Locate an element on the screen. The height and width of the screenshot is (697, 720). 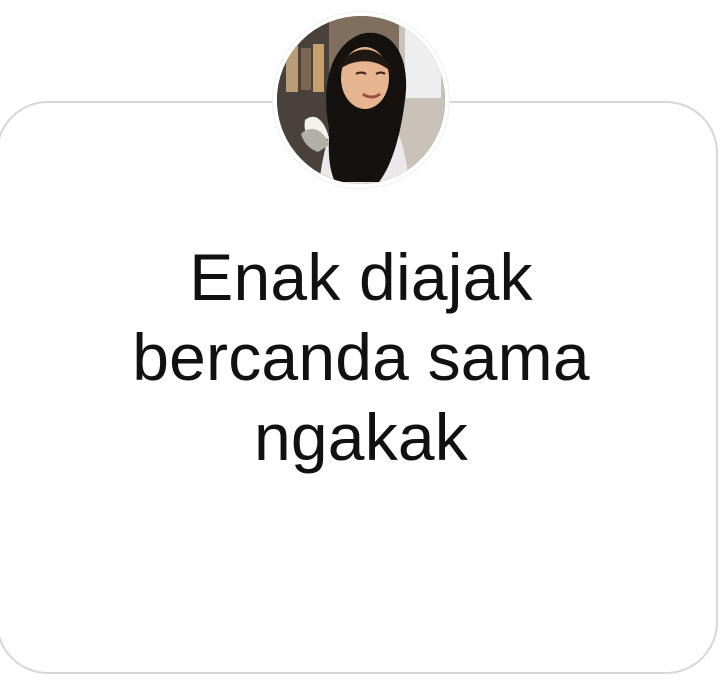
avatar is located at coordinates (361, 100).